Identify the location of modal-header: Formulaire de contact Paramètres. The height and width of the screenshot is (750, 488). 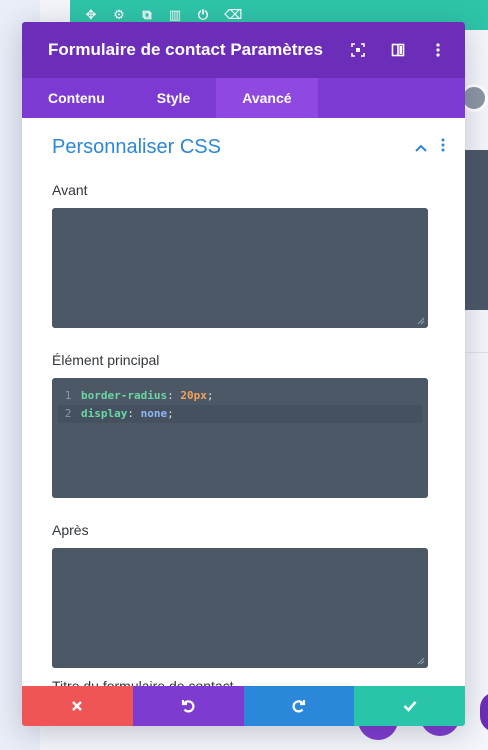
(243, 50).